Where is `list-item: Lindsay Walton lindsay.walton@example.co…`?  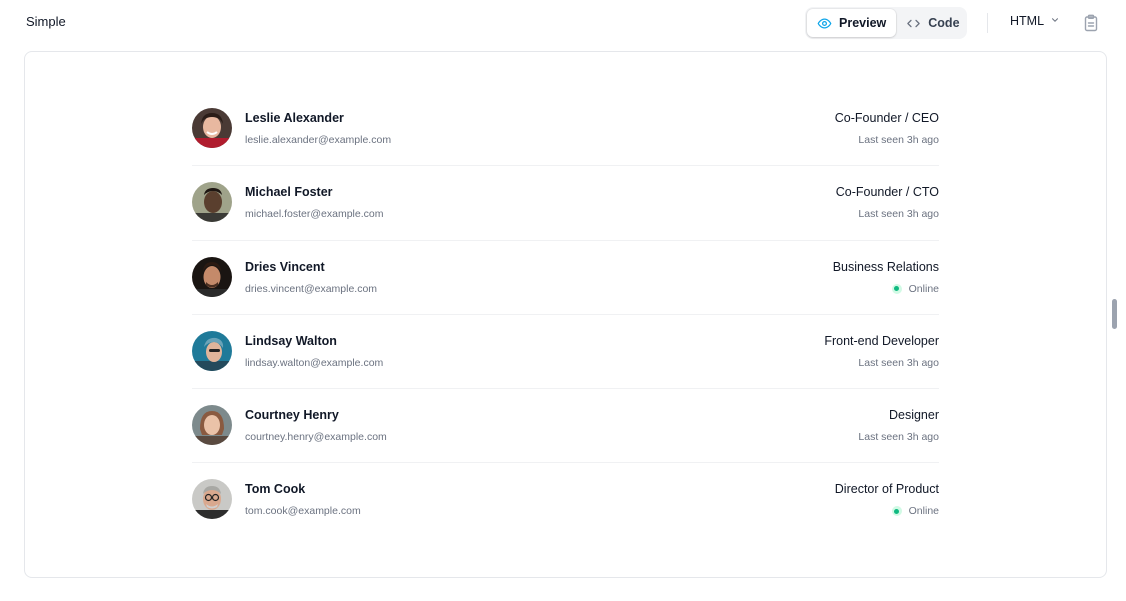 list-item: Lindsay Walton lindsay.walton@example.co… is located at coordinates (565, 352).